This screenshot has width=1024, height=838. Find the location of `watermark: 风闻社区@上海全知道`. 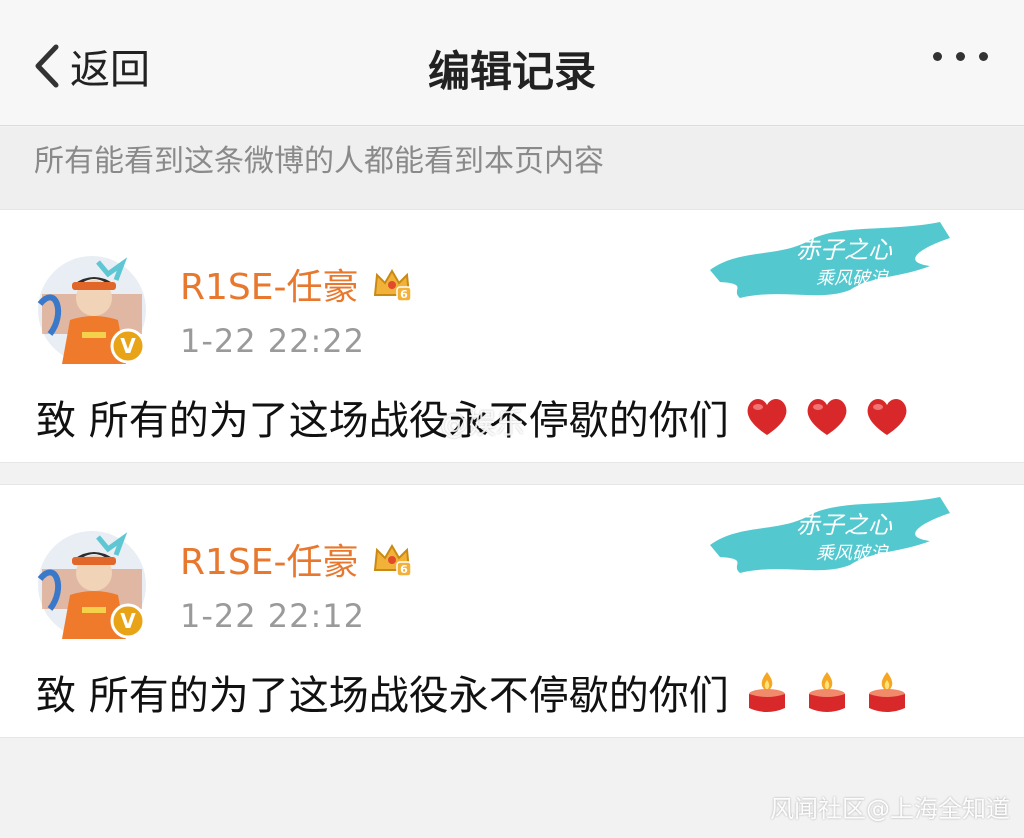

watermark: 风闻社区@上海全知道 is located at coordinates (890, 809).